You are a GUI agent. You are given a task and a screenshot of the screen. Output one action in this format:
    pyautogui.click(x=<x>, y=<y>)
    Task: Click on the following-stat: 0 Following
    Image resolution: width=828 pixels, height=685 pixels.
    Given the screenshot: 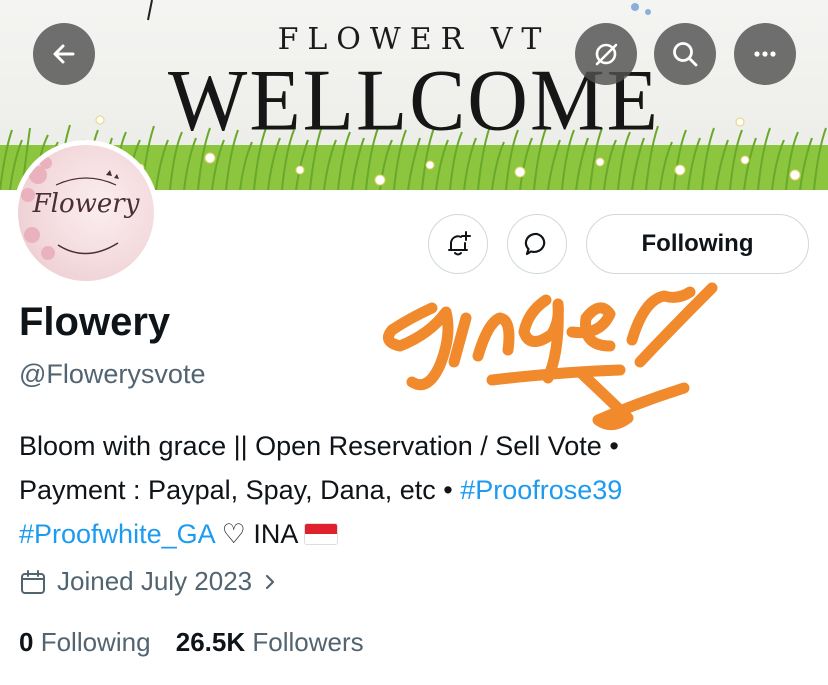 What is the action you would take?
    pyautogui.click(x=85, y=642)
    